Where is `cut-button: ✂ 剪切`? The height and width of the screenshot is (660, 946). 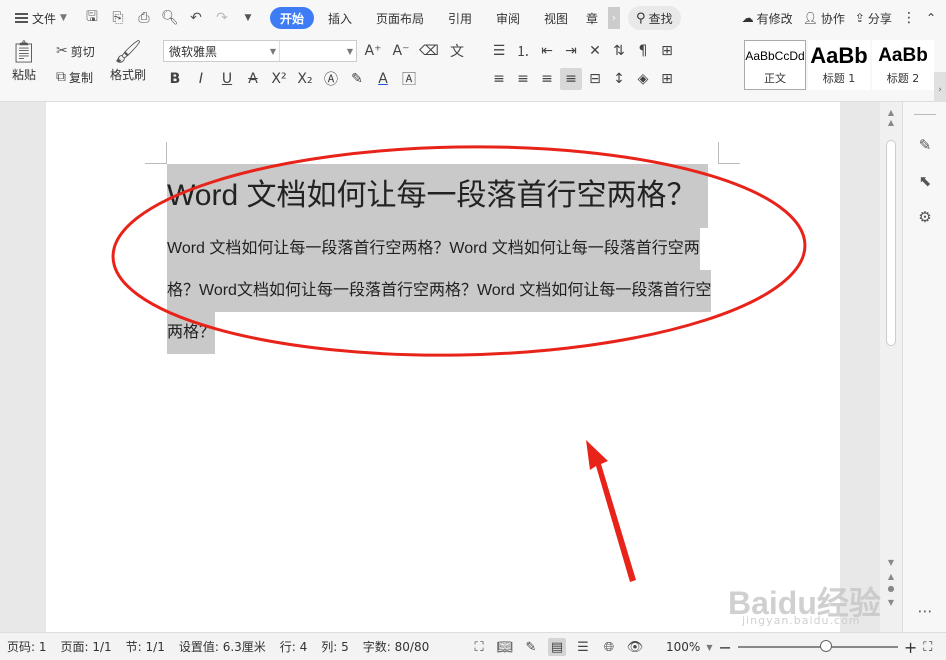
cut-button: ✂ 剪切 is located at coordinates (75, 51).